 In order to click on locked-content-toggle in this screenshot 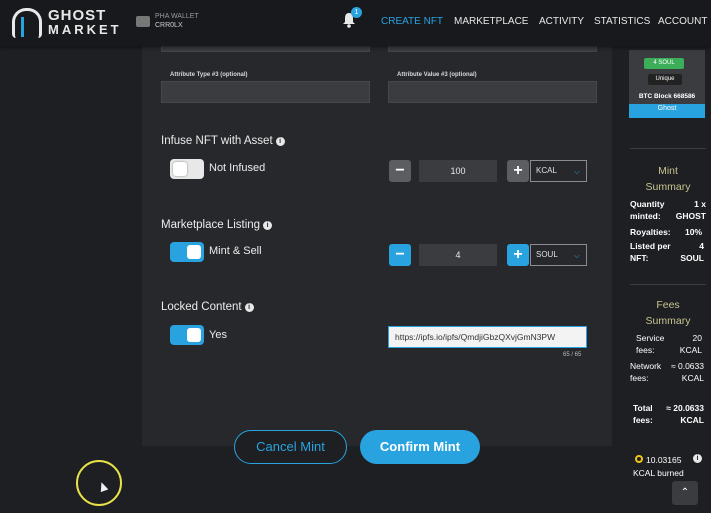, I will do `click(187, 335)`.